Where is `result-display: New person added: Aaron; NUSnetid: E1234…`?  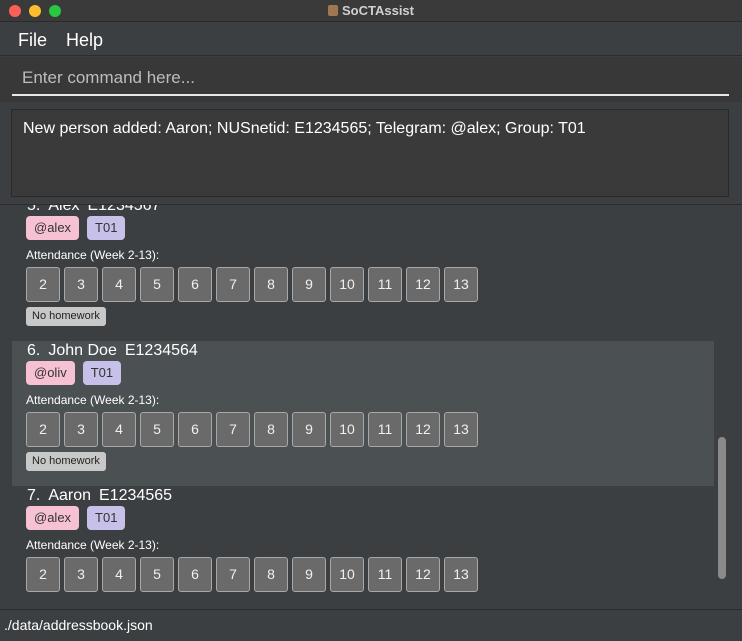 result-display: New person added: Aaron; NUSnetid: E1234… is located at coordinates (370, 153).